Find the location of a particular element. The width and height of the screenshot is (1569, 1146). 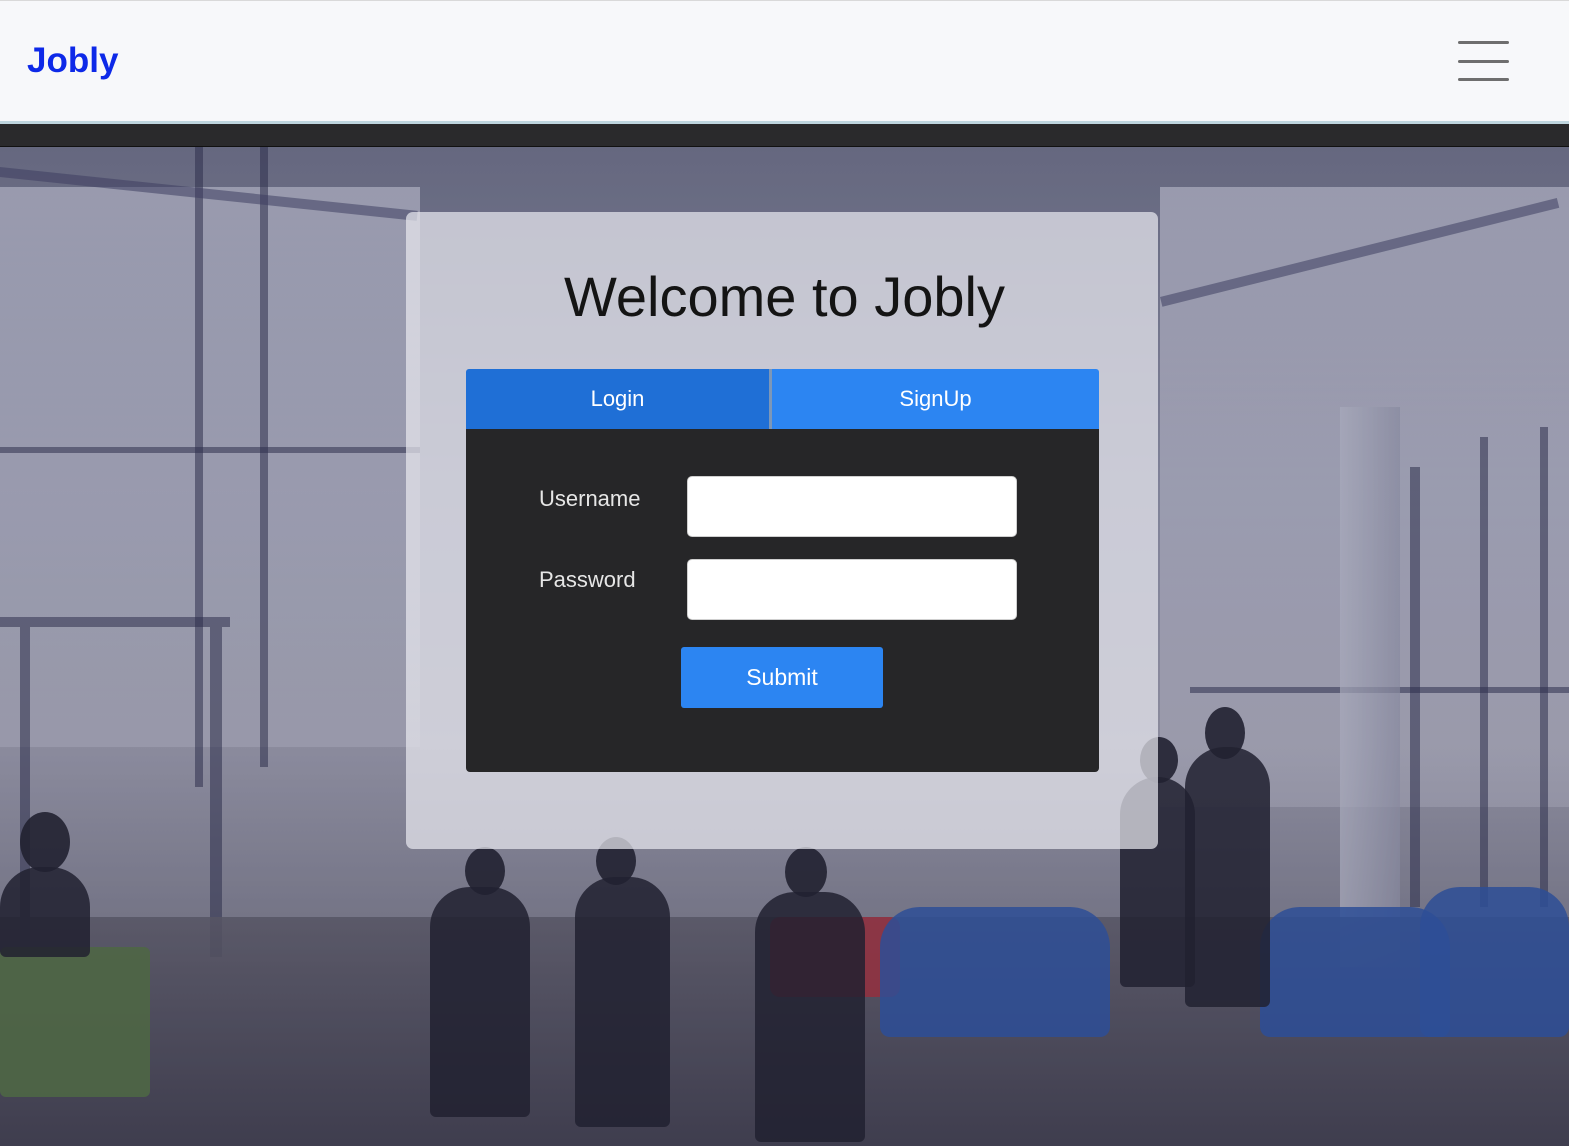

password-label: Password is located at coordinates (587, 579).